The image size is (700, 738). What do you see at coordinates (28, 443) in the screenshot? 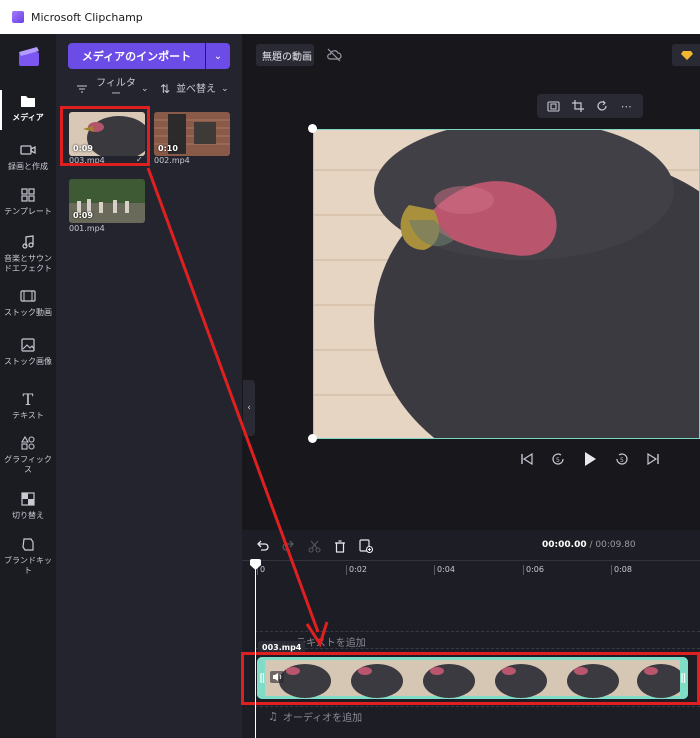
I see `graphics-icon` at bounding box center [28, 443].